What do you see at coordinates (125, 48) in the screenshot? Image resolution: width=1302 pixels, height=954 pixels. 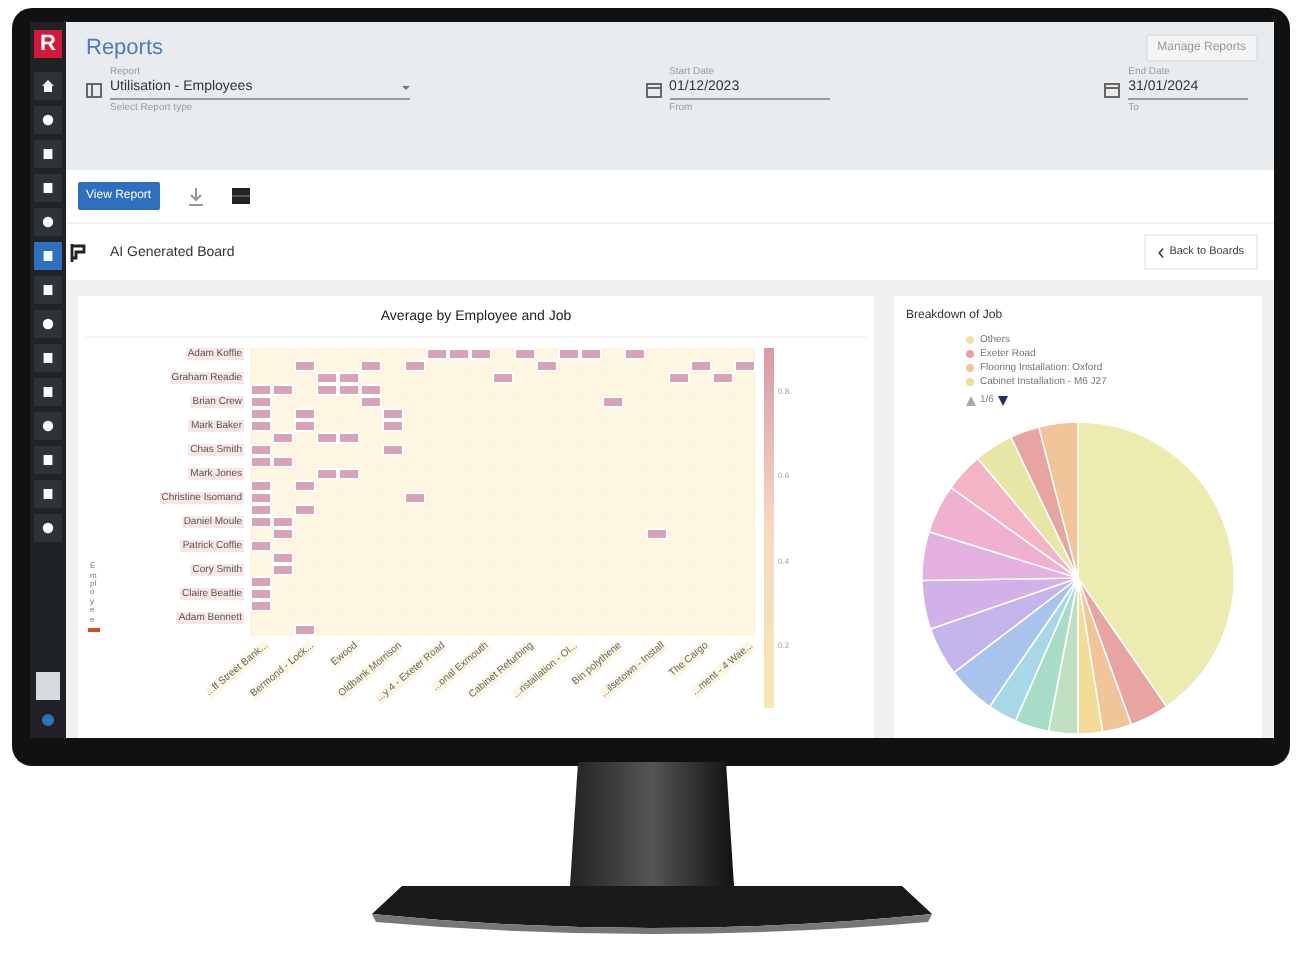 I see `page-title: Reports` at bounding box center [125, 48].